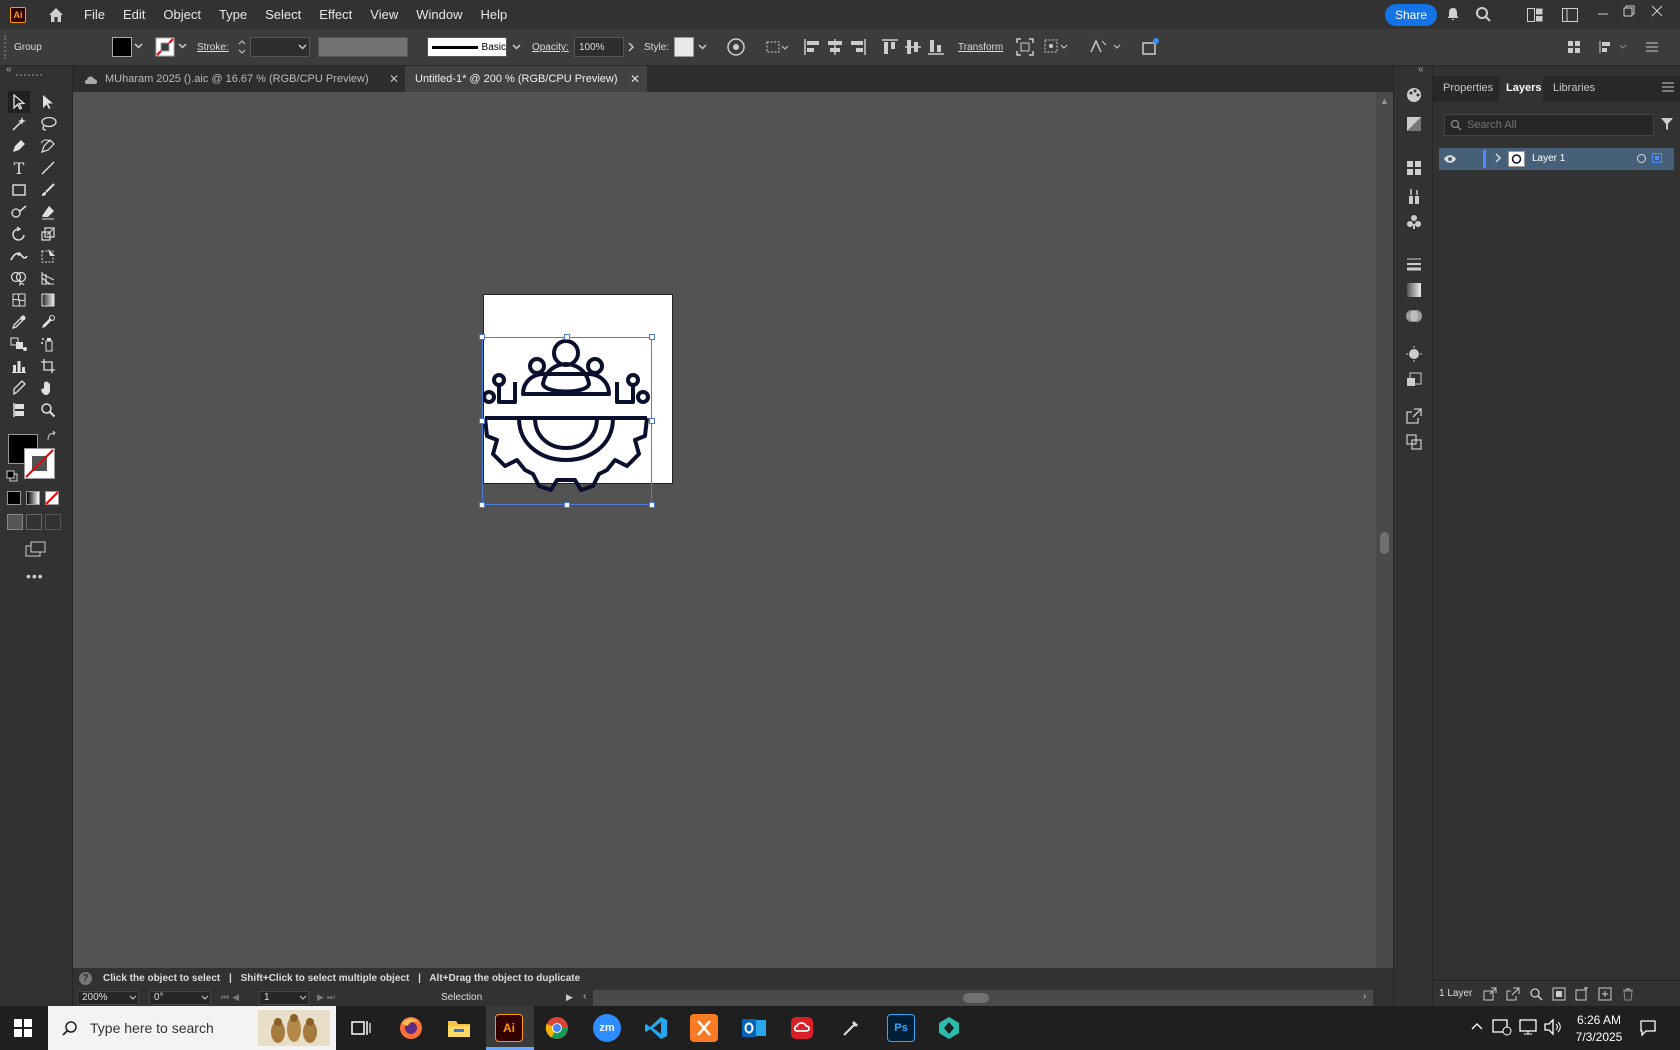 The height and width of the screenshot is (1050, 1680). I want to click on menu-effect: Effect, so click(335, 14).